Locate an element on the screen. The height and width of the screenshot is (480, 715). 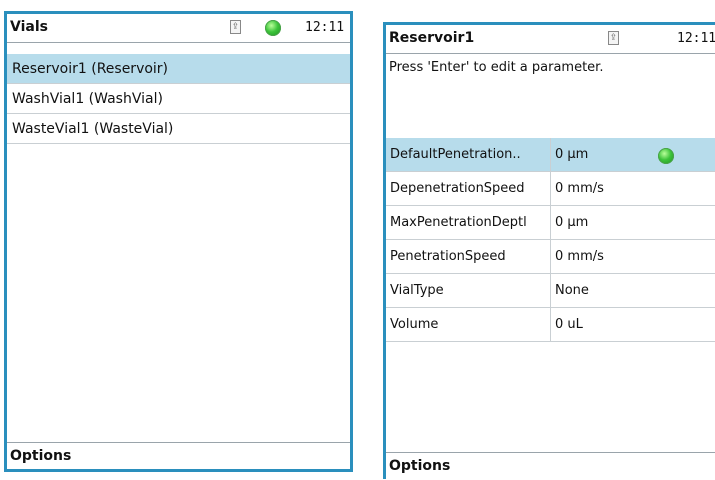
param-name: DepenetrationSpeed is located at coordinates (468, 189).